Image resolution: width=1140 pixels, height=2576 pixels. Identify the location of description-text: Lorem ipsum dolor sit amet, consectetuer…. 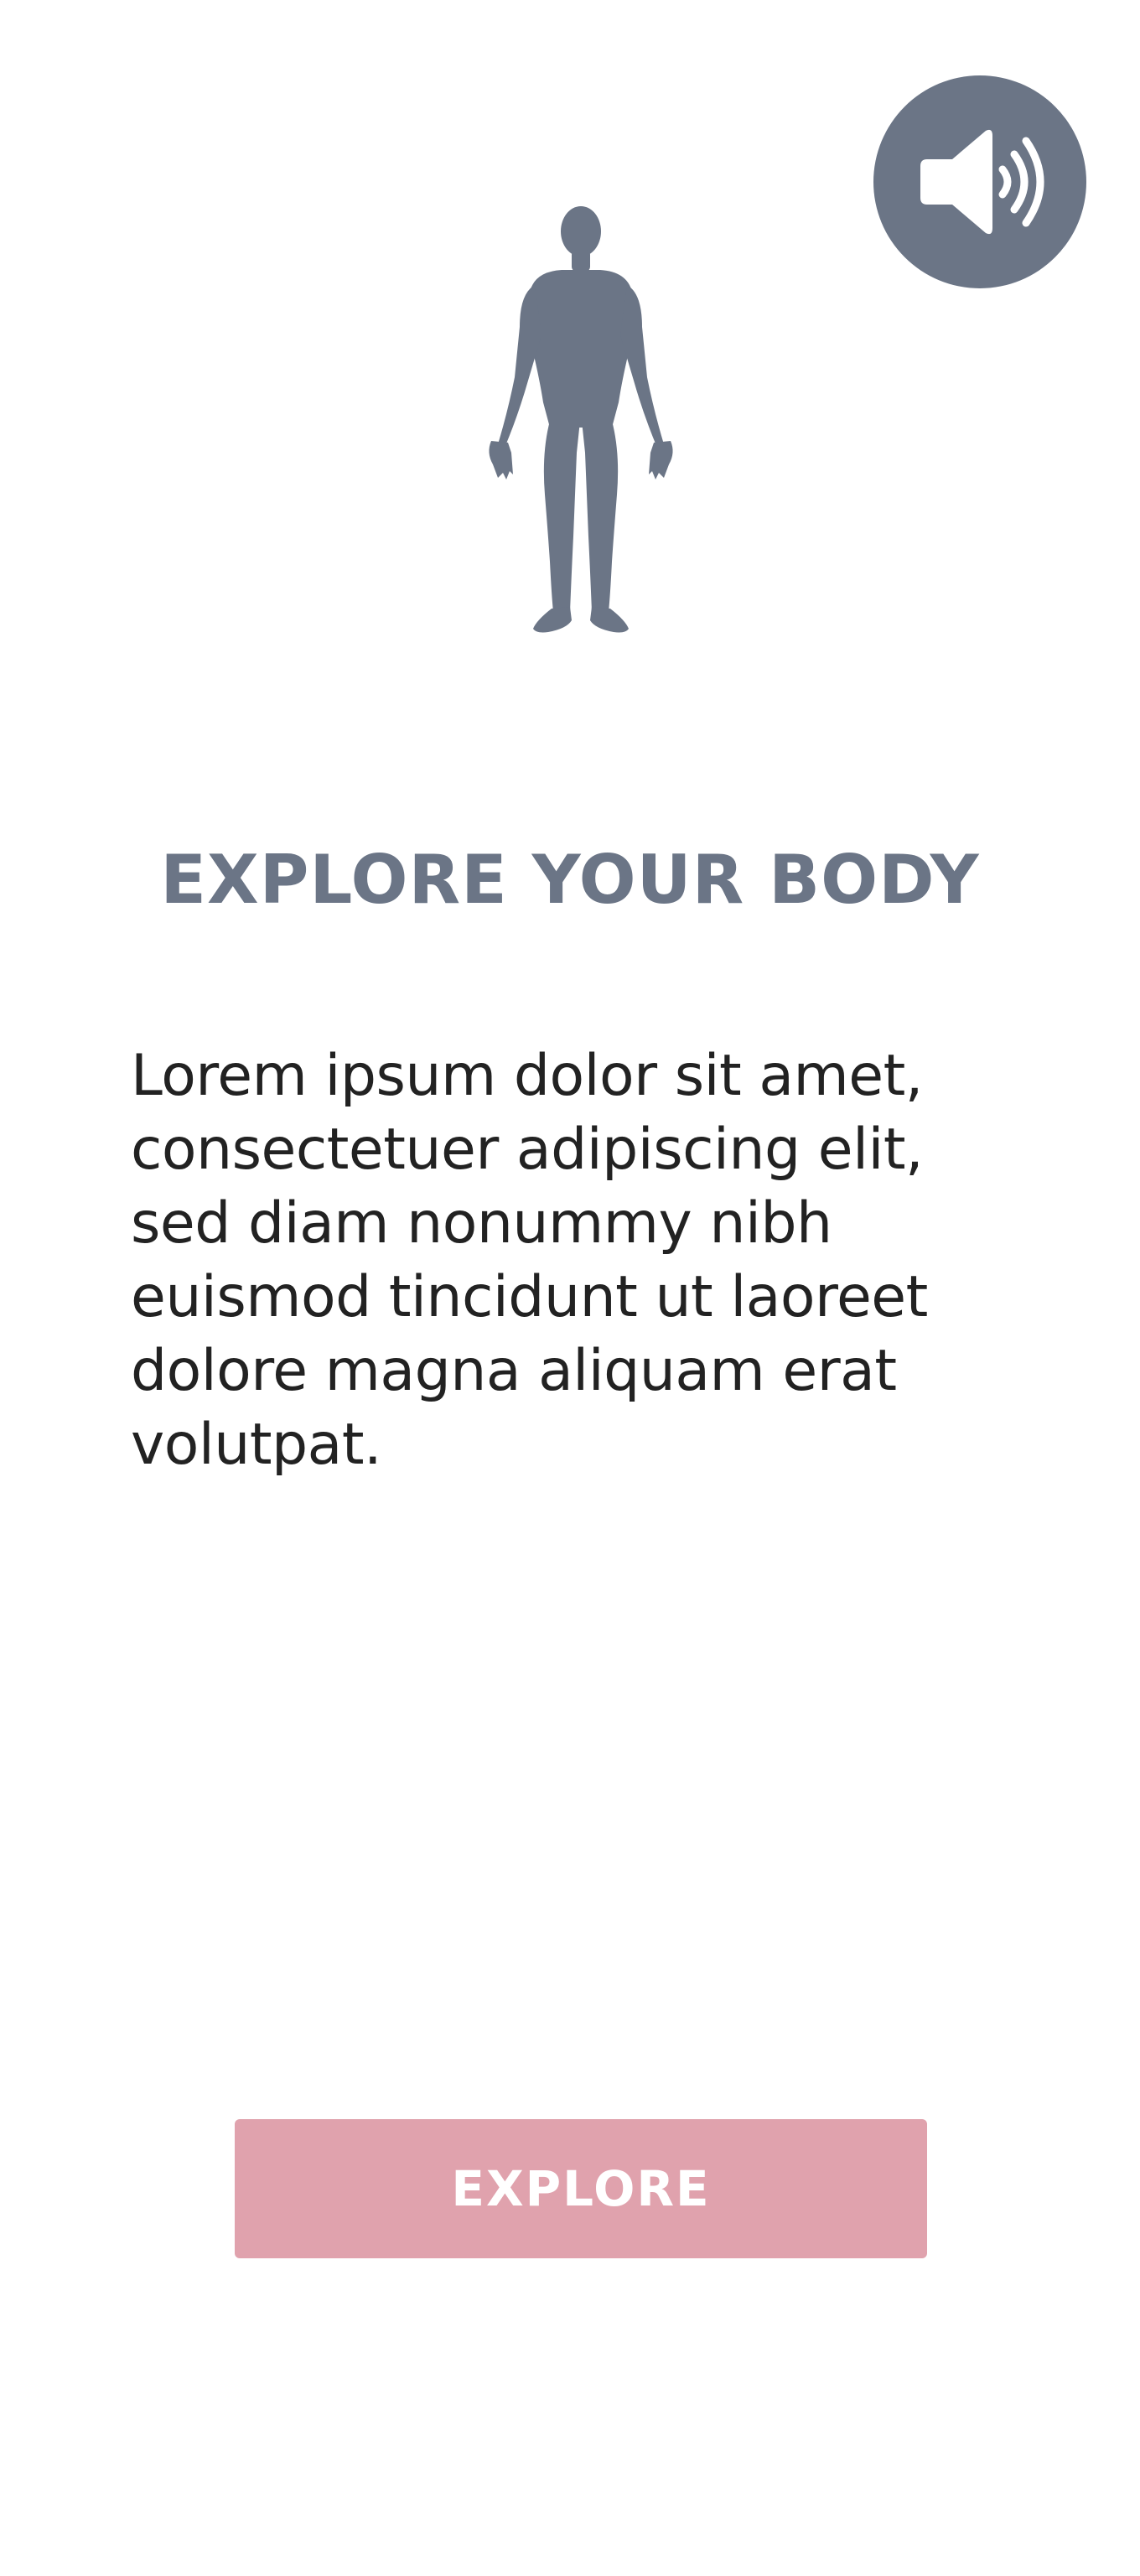
(529, 1260).